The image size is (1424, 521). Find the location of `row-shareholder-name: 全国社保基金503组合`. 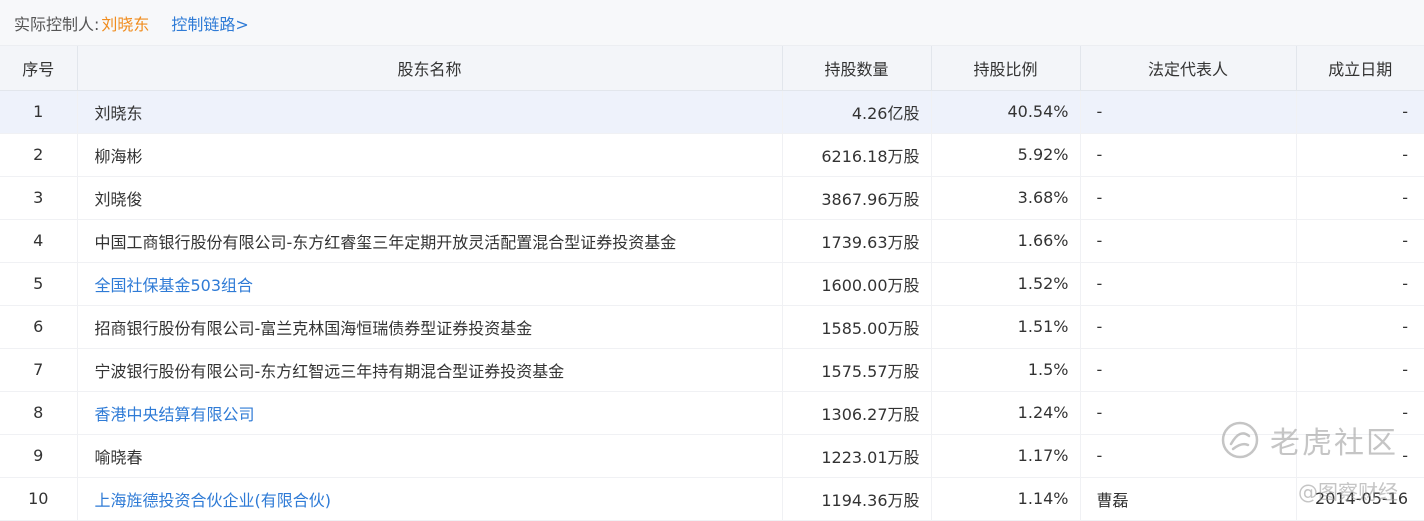

row-shareholder-name: 全国社保基金503组合 is located at coordinates (430, 284).